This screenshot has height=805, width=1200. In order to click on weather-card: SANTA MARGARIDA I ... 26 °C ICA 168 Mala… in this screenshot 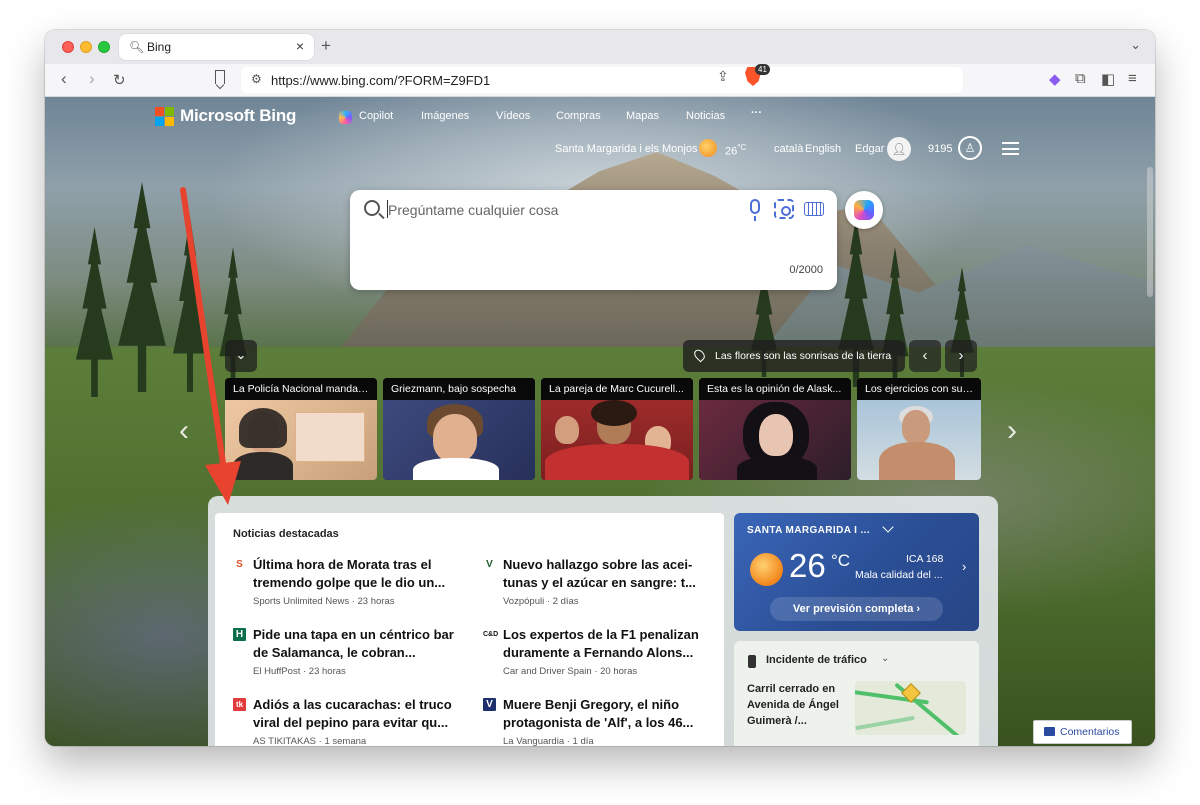, I will do `click(856, 572)`.